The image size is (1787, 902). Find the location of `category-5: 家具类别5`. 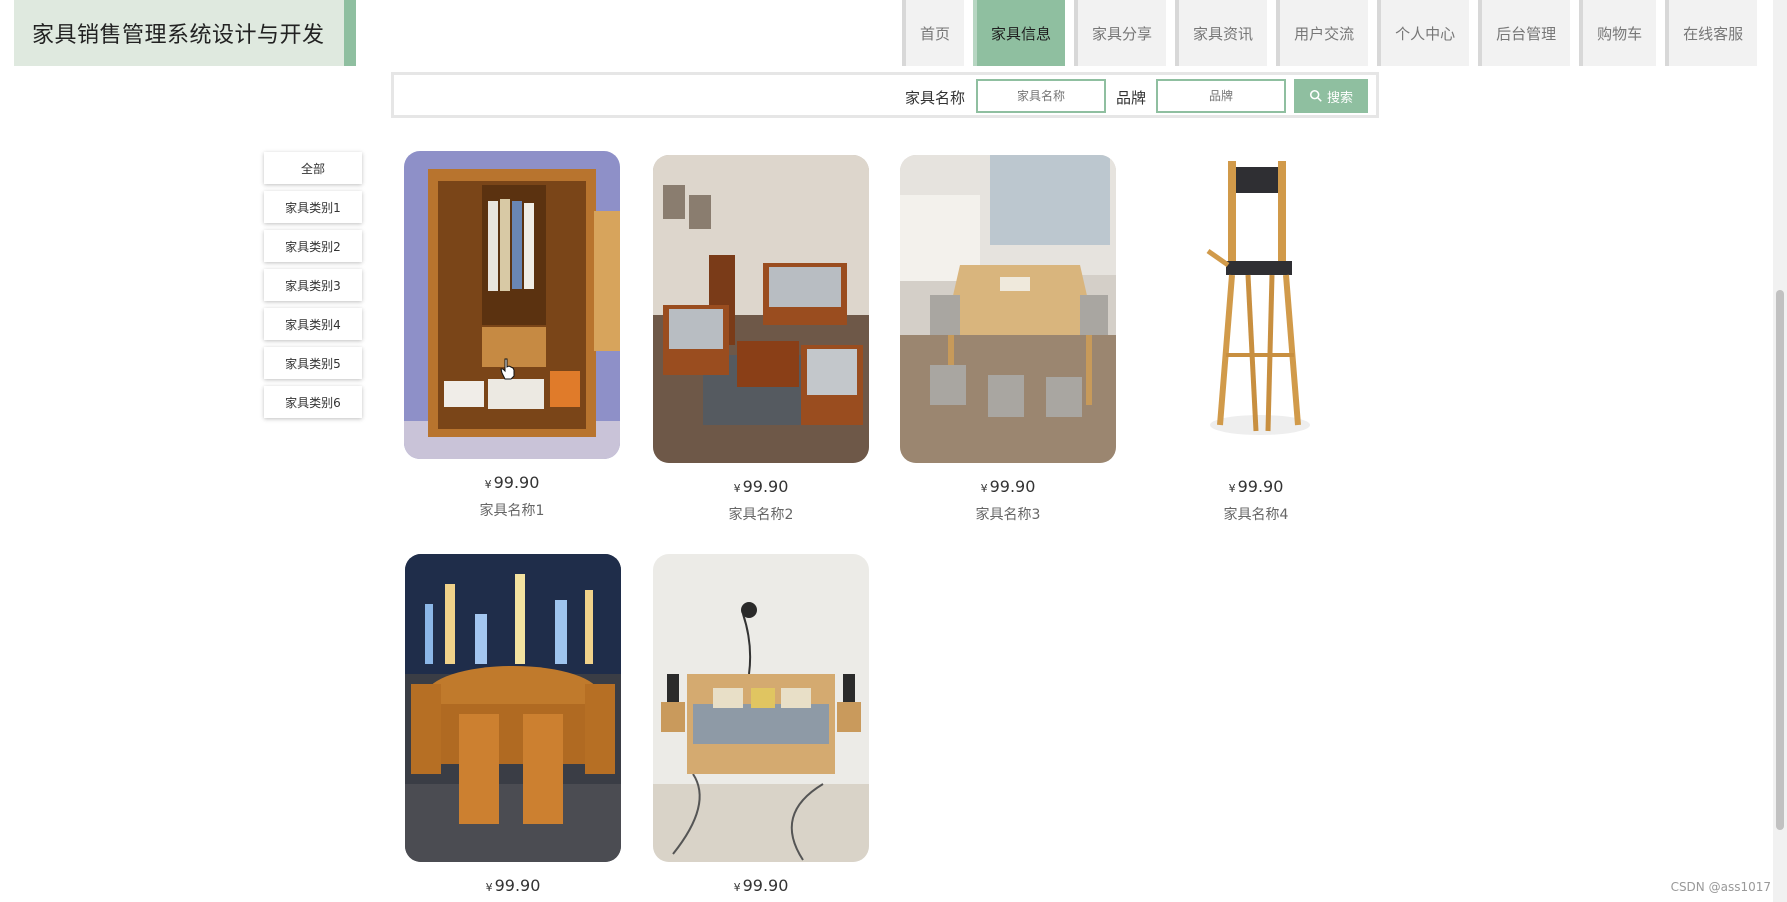

category-5: 家具类别5 is located at coordinates (313, 363).